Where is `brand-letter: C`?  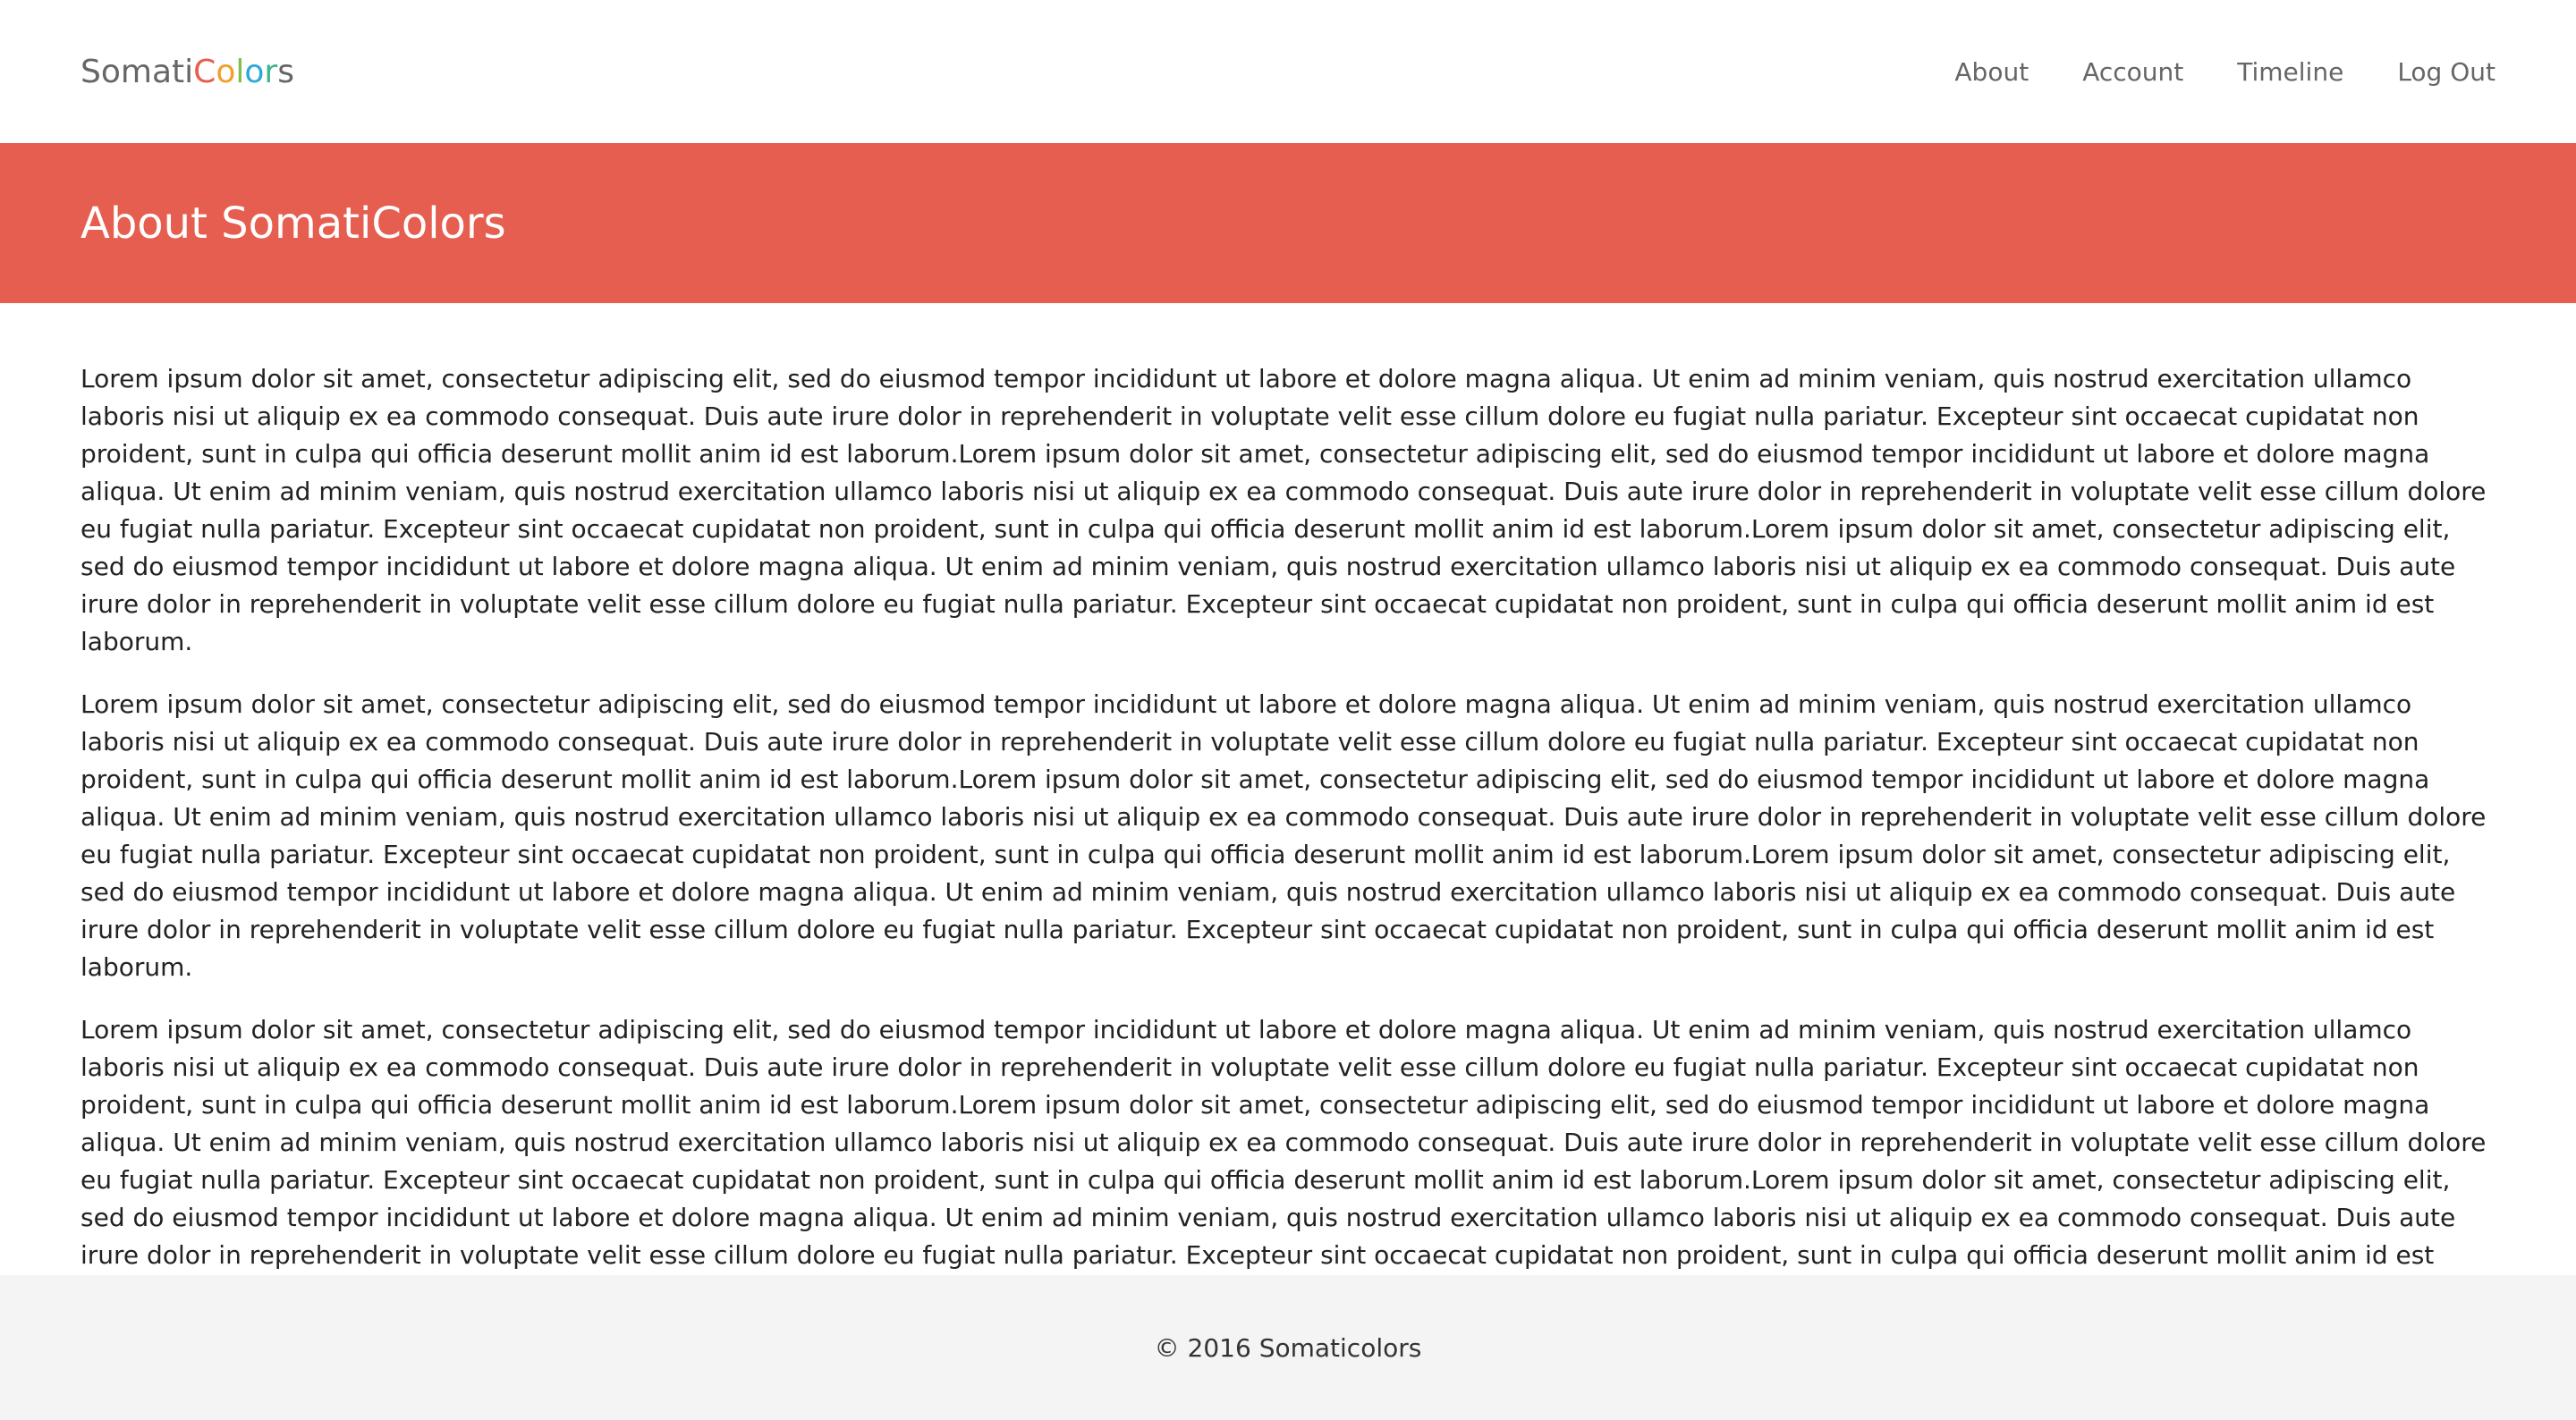
brand-letter: C is located at coordinates (204, 71).